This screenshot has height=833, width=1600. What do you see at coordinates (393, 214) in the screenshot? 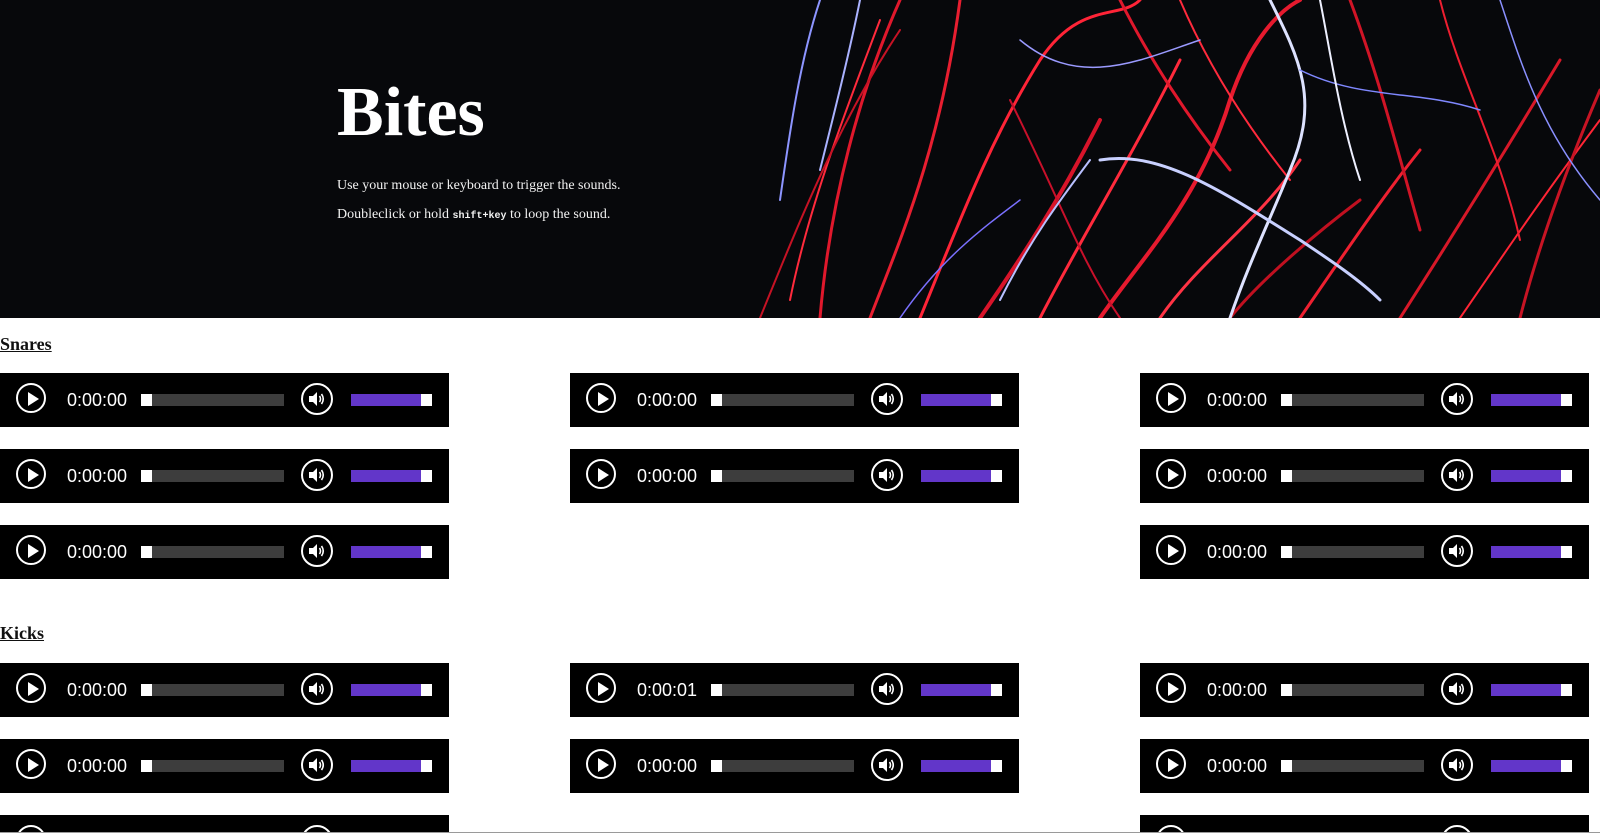
I see `instructions-text: Doubleclick or hold` at bounding box center [393, 214].